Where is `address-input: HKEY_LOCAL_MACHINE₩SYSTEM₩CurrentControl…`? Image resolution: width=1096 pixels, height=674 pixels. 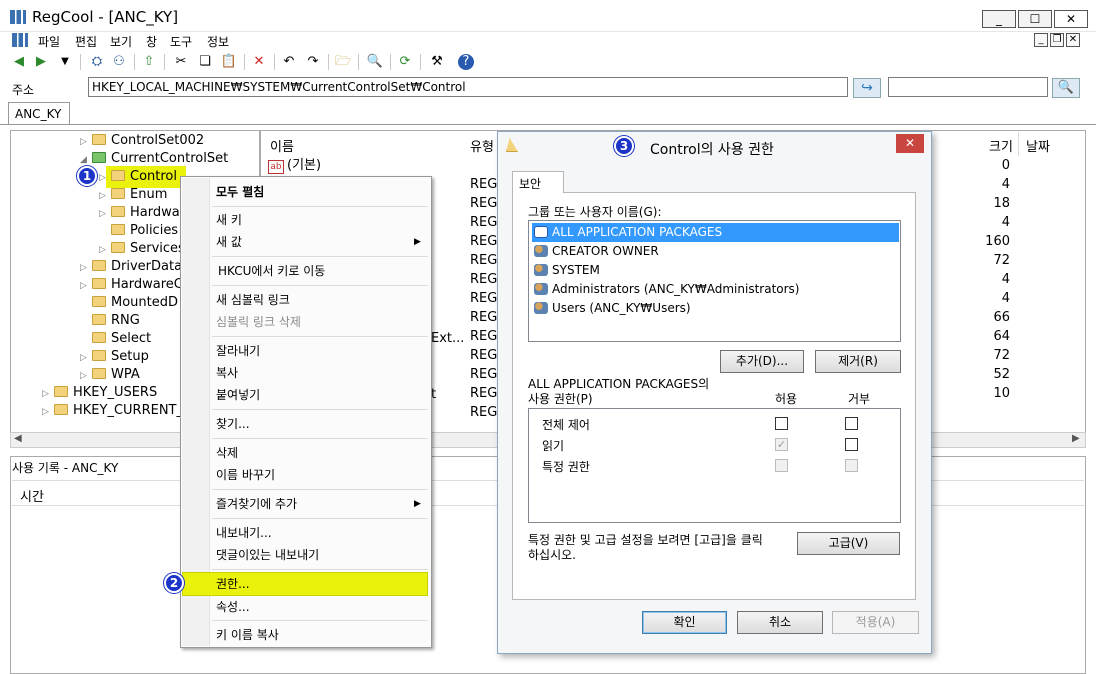 address-input: HKEY_LOCAL_MACHINE₩SYSTEM₩CurrentControl… is located at coordinates (468, 87).